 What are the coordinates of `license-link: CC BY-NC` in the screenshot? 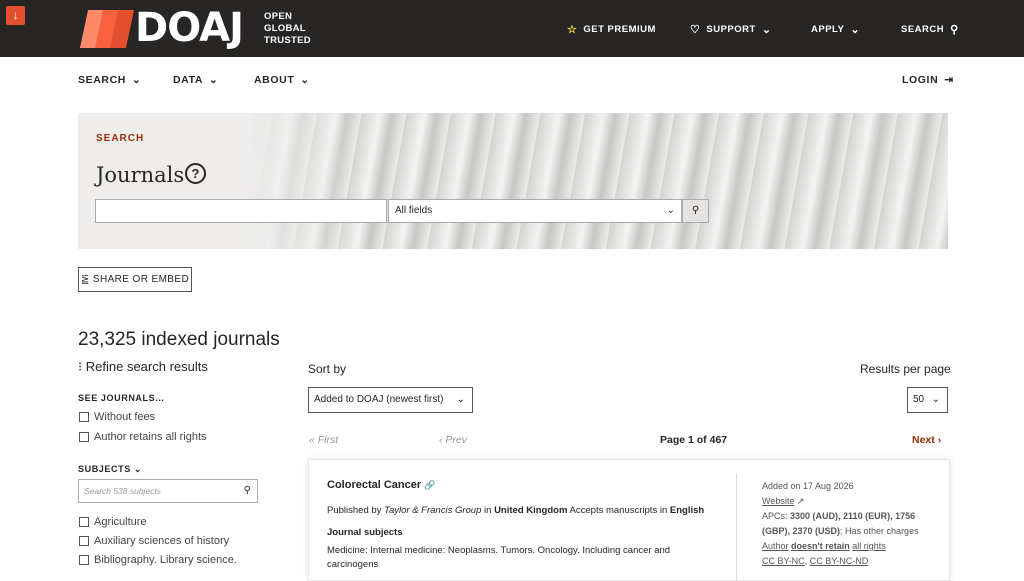 It's located at (783, 561).